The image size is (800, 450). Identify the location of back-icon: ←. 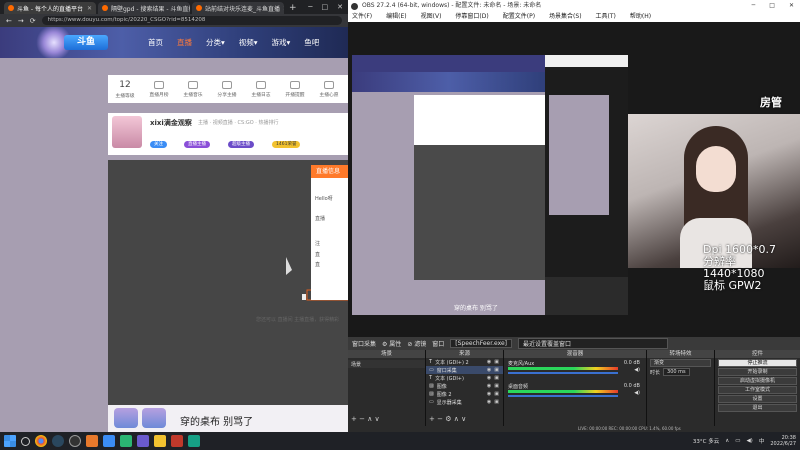
(9, 21).